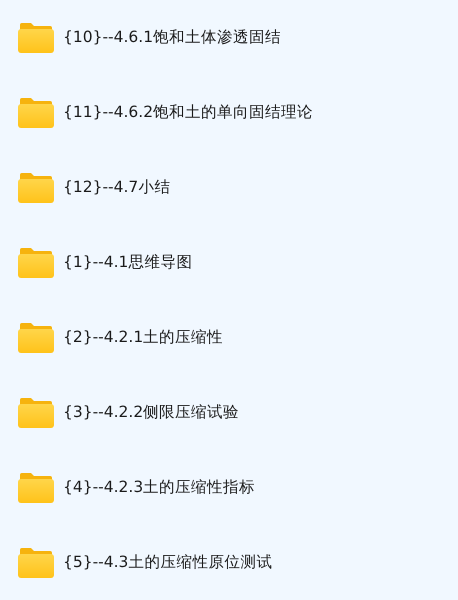 The height and width of the screenshot is (600, 458). Describe the element at coordinates (116, 187) in the screenshot. I see `folder-name: {12}--4.7小结` at that location.